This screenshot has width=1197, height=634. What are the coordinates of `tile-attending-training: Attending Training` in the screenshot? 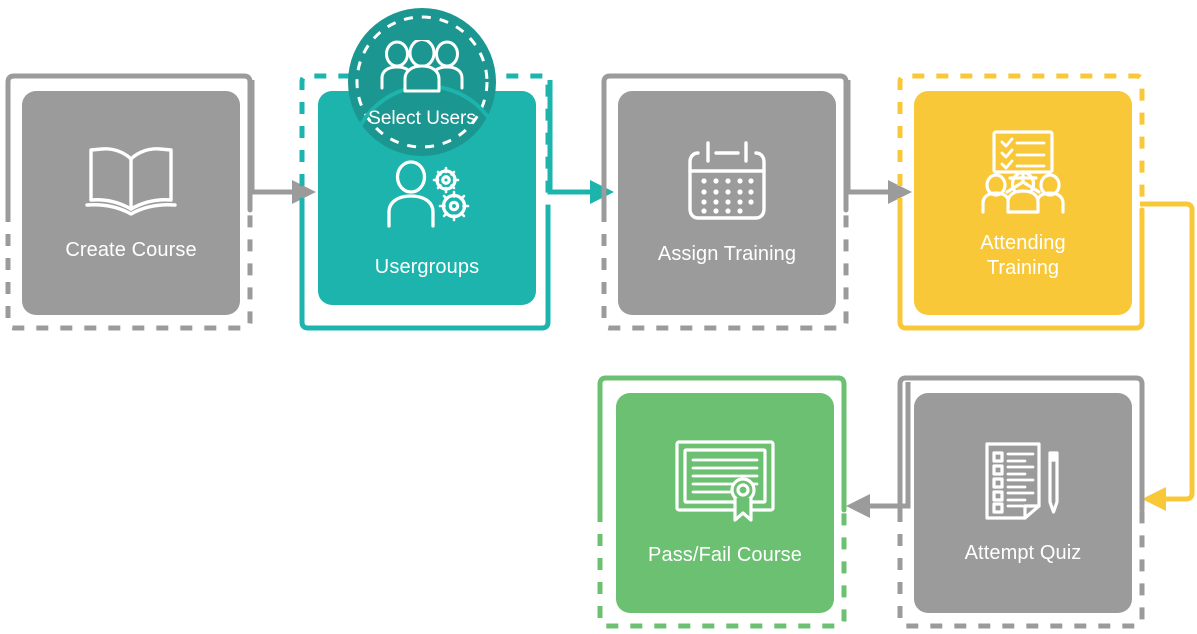 It's located at (1023, 203).